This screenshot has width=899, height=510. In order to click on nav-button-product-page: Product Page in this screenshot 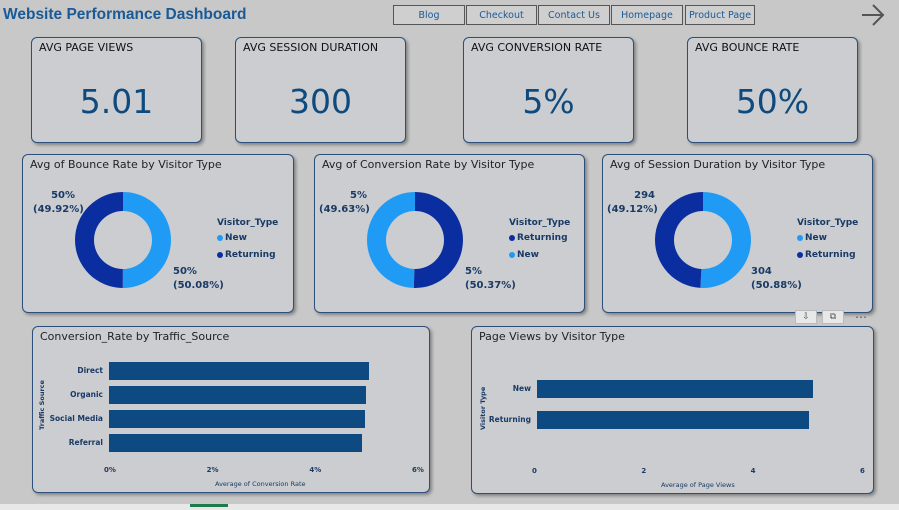, I will do `click(720, 15)`.